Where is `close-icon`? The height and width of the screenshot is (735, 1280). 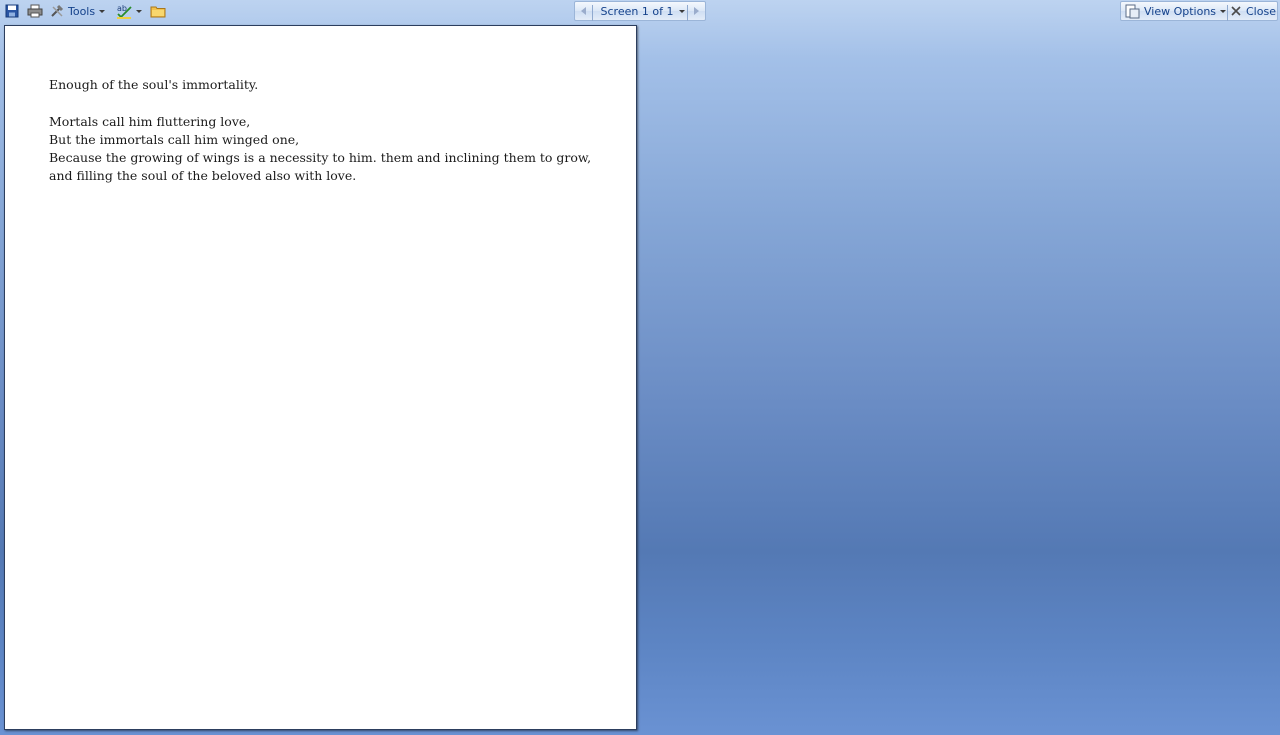 close-icon is located at coordinates (1236, 11).